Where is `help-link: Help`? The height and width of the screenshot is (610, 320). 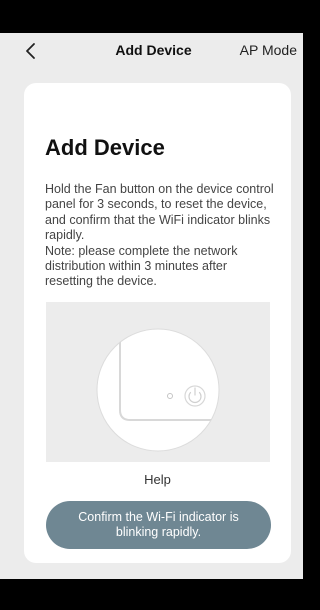 help-link: Help is located at coordinates (157, 479).